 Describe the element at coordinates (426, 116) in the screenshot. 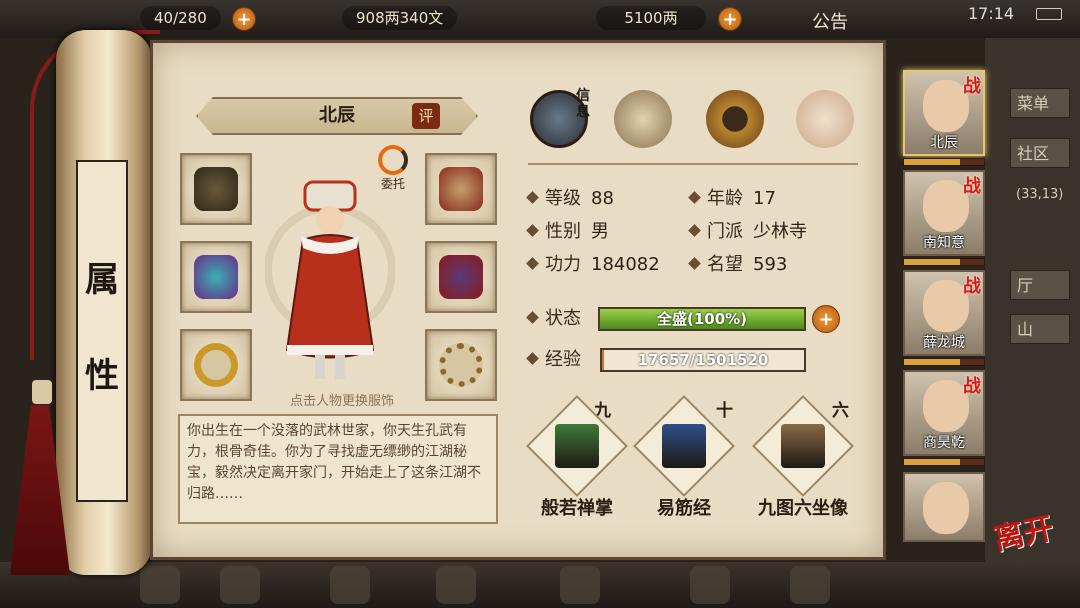

I see `rate-button: 评` at that location.